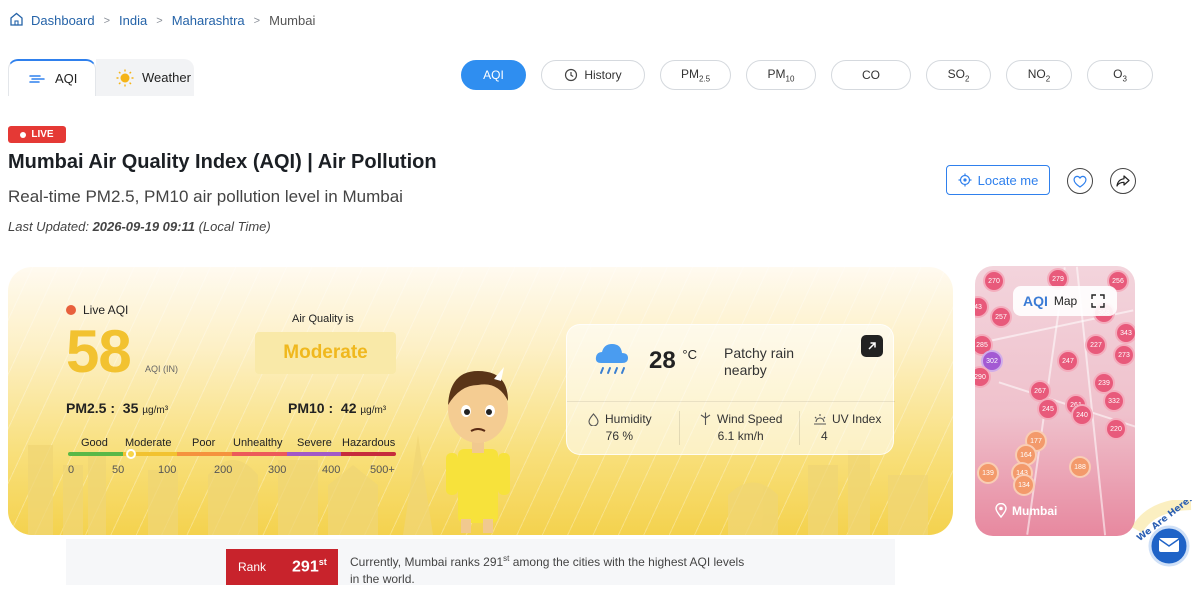  What do you see at coordinates (988, 473) in the screenshot?
I see `map-aqi-marker: 139` at bounding box center [988, 473].